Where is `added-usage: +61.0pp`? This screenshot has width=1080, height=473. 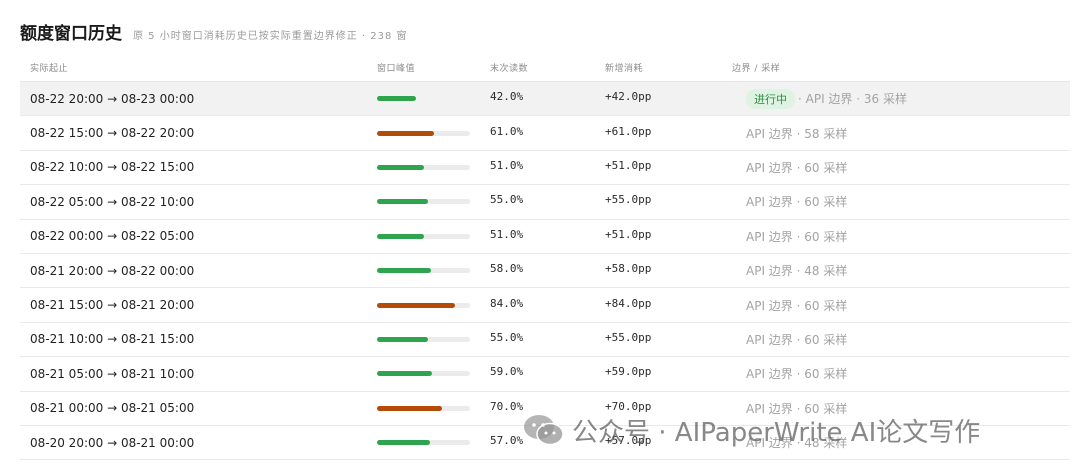 added-usage: +61.0pp is located at coordinates (628, 131).